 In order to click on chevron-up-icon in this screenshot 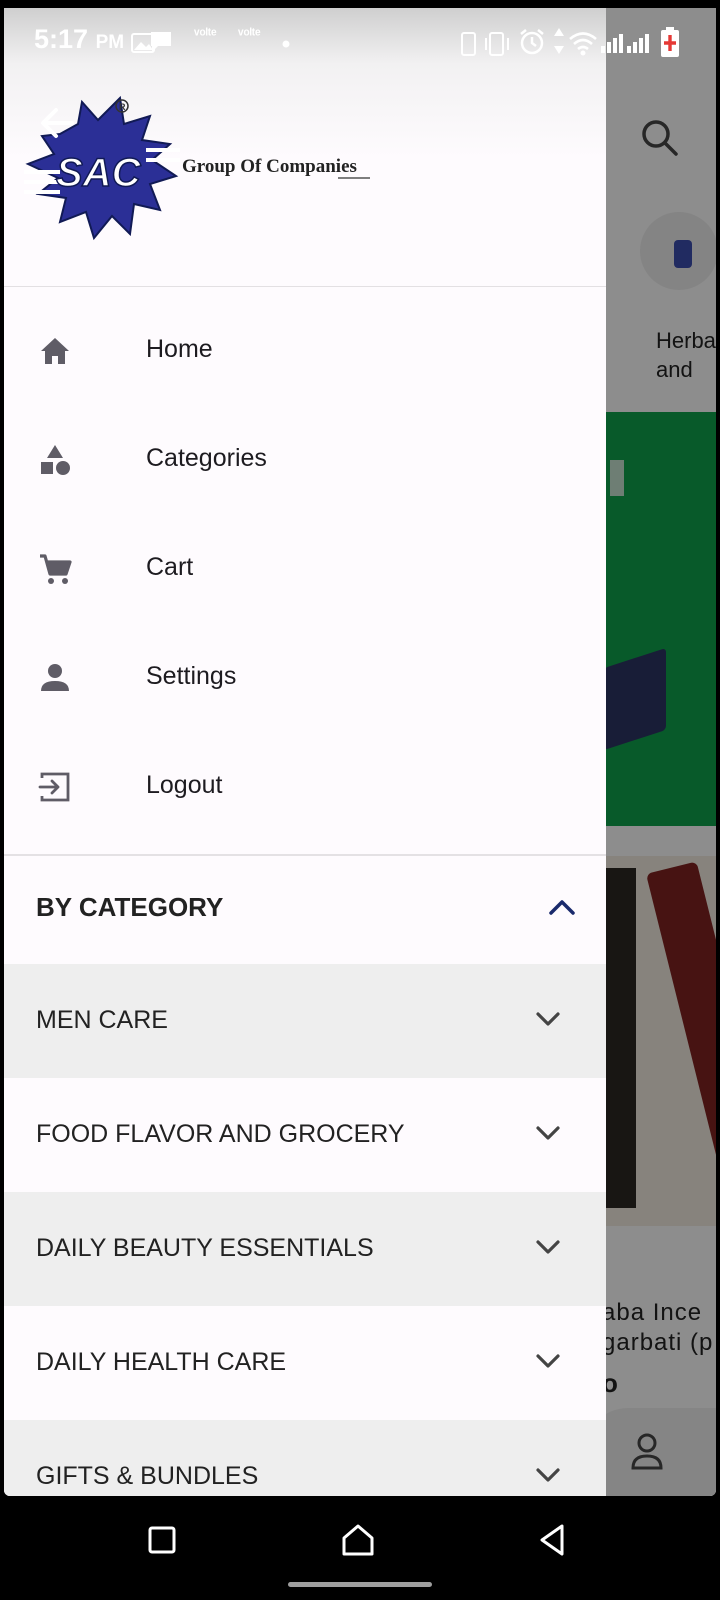, I will do `click(562, 907)`.